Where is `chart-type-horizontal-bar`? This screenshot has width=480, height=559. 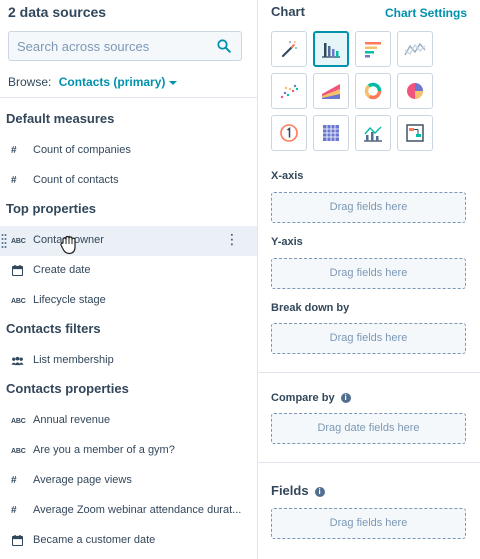
chart-type-horizontal-bar is located at coordinates (373, 49).